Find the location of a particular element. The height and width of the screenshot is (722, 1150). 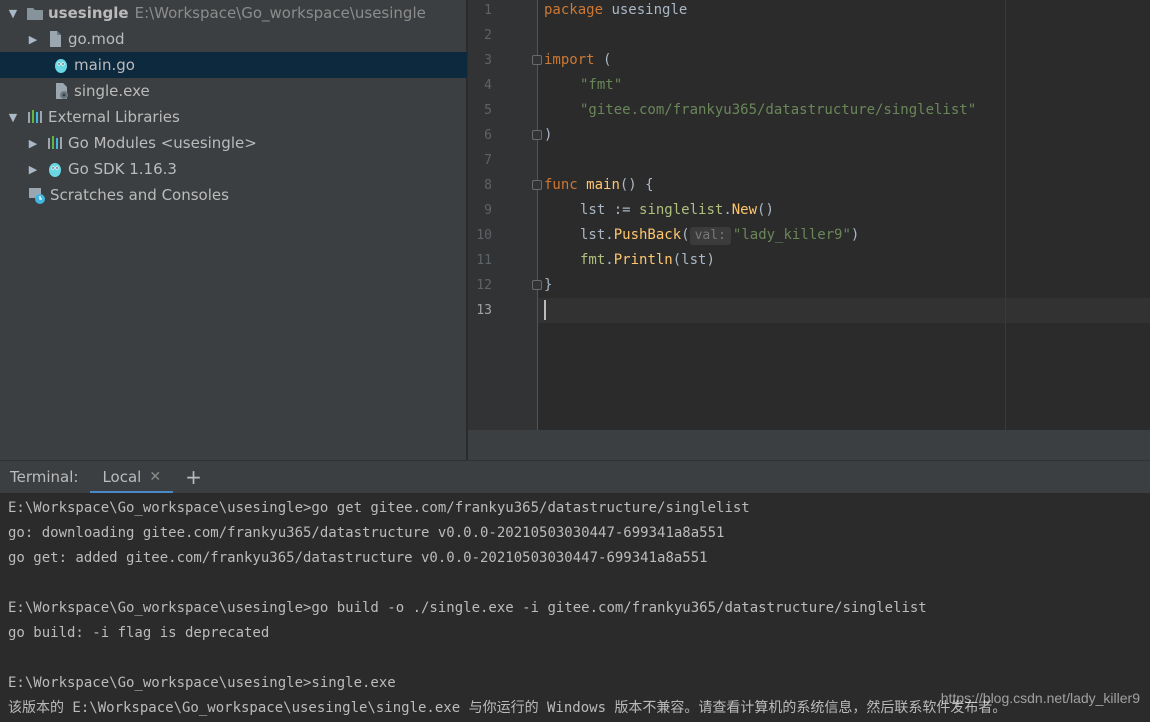

package-name: fmt is located at coordinates (593, 260).